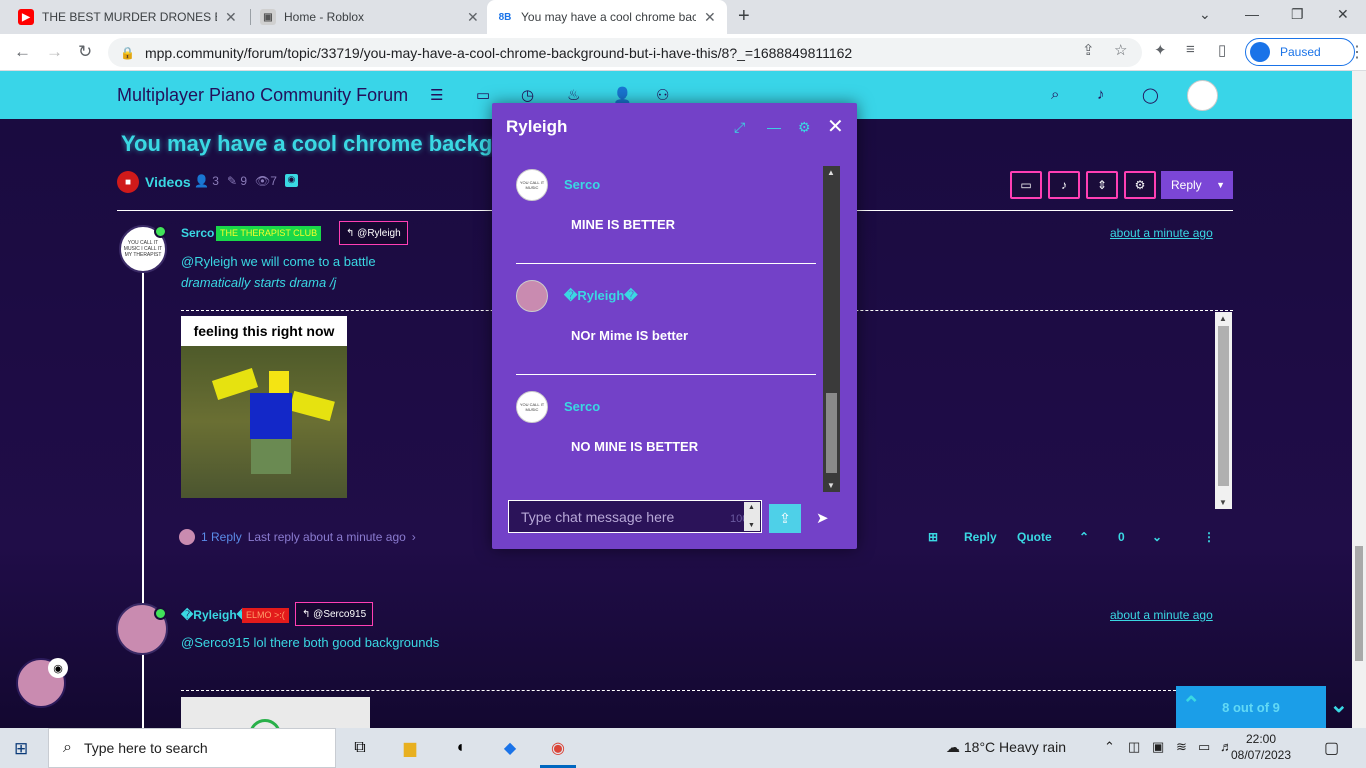 This screenshot has height=768, width=1366. I want to click on forum-brand: Multiplayer Piano Community Forum, so click(262, 95).